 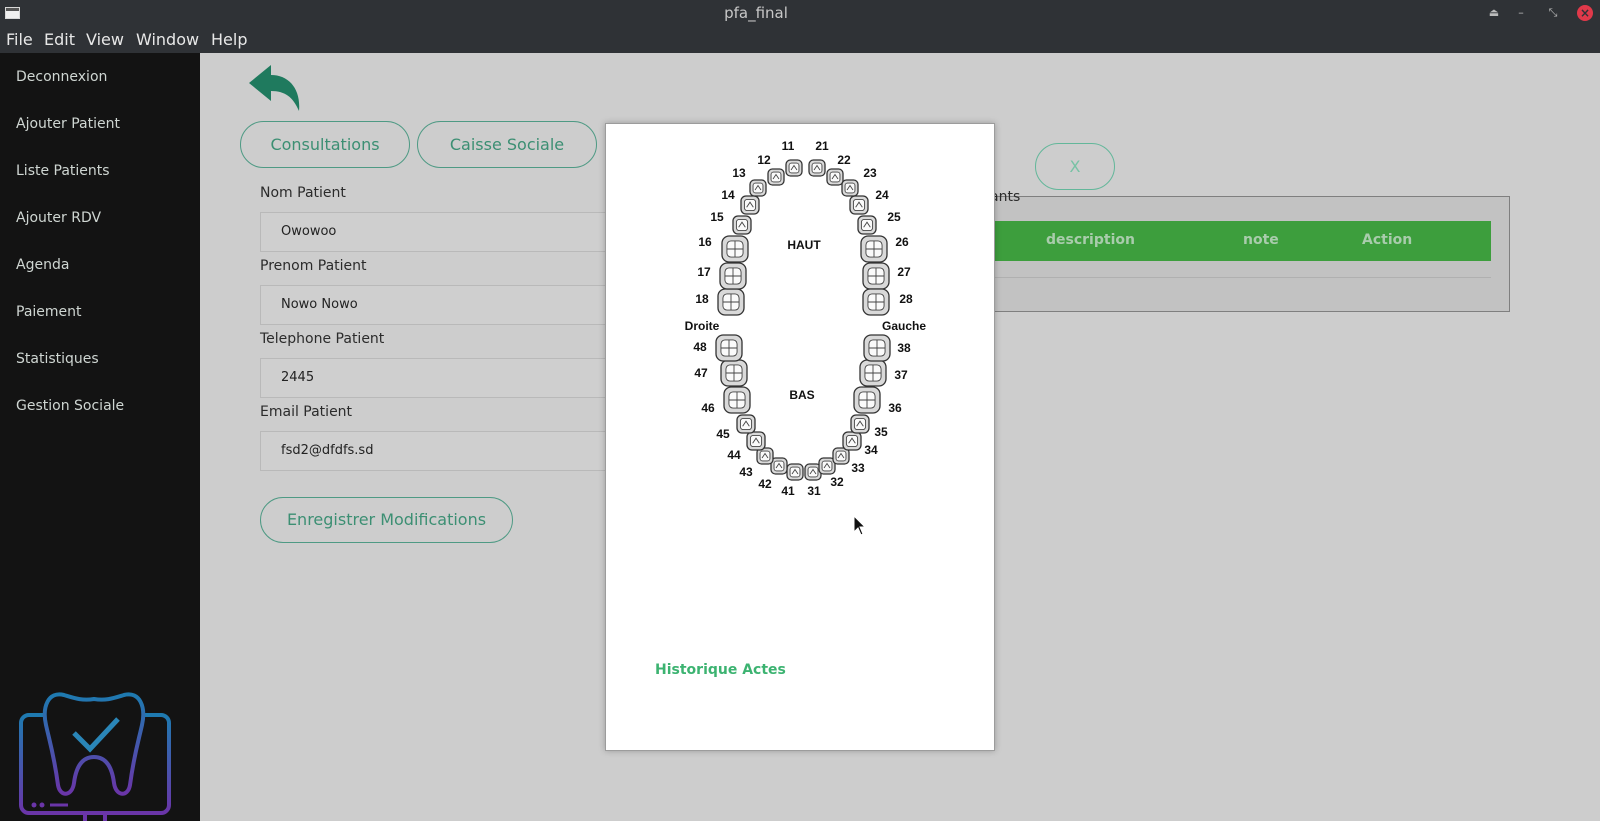 I want to click on tooth-number-17: 17, so click(x=704, y=272).